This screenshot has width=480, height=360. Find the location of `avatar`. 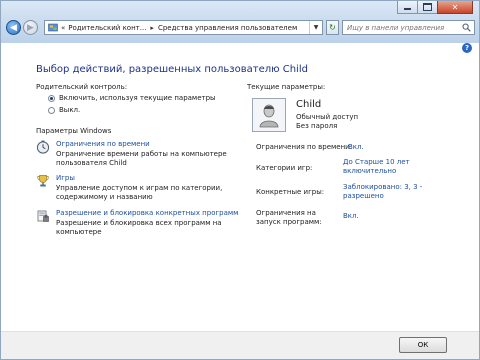

avatar is located at coordinates (269, 115).